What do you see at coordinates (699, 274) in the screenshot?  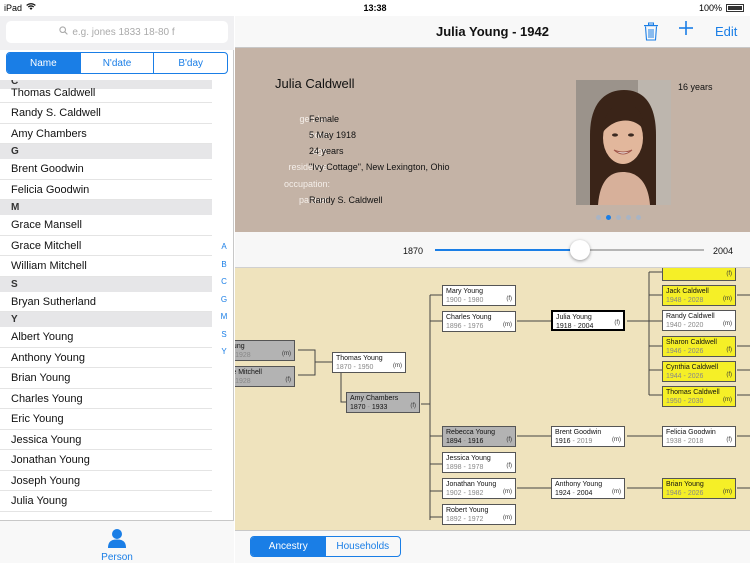 I see `tree-node: 1952 - 2032(f)` at bounding box center [699, 274].